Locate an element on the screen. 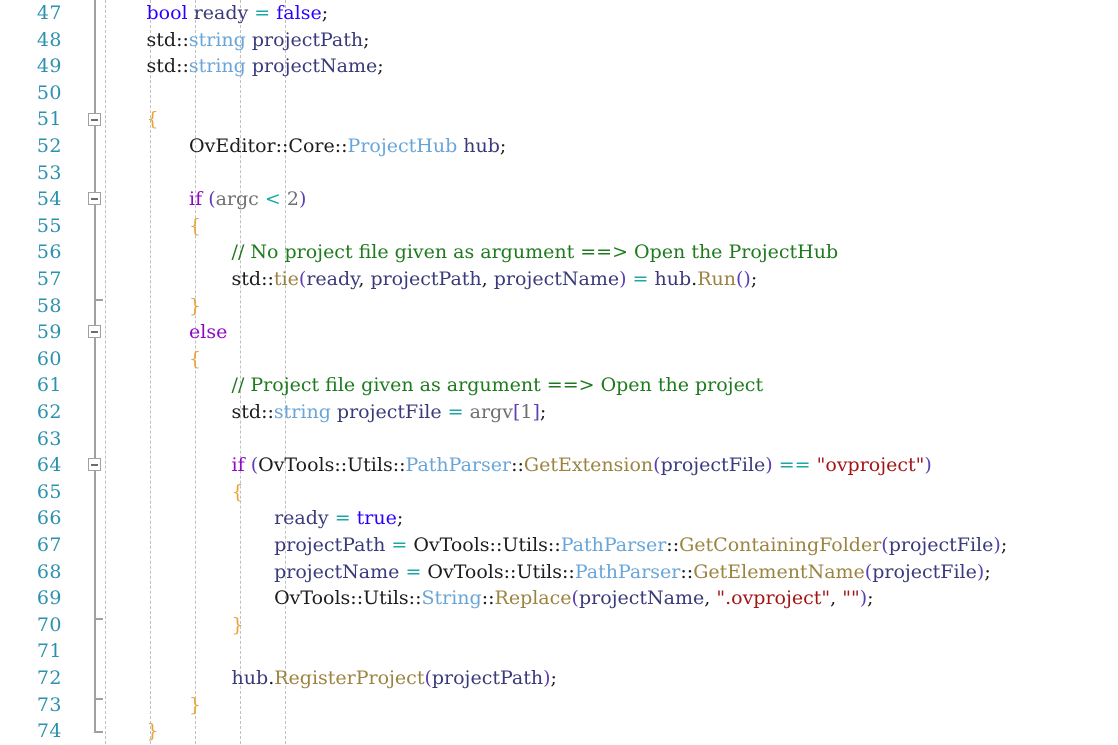  code-line: 74} is located at coordinates (559, 731).